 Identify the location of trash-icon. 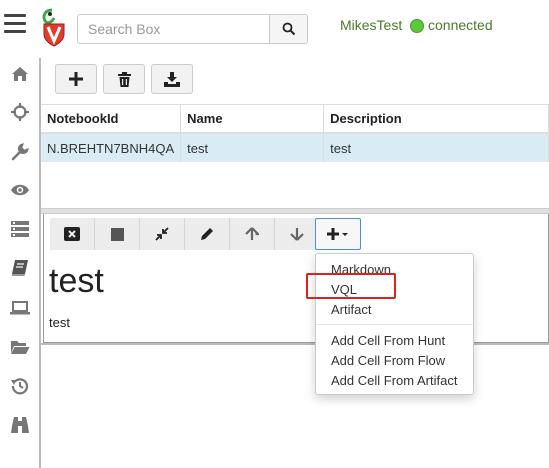
(124, 79).